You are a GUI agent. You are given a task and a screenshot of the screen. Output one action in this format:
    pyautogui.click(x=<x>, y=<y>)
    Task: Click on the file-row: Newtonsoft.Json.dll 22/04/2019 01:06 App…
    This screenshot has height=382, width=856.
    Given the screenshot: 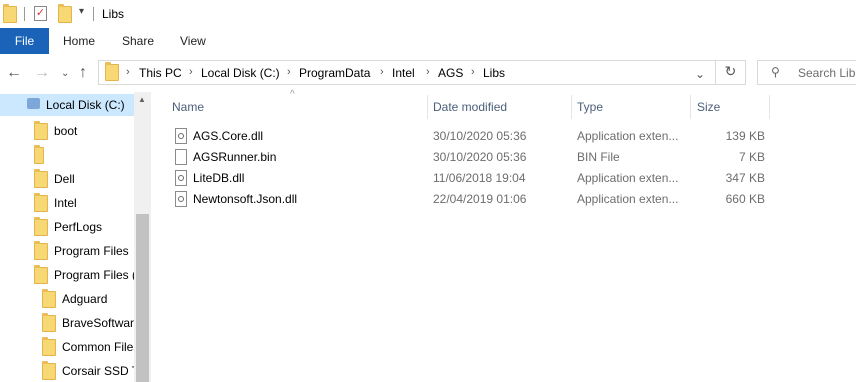 What is the action you would take?
    pyautogui.click(x=470, y=199)
    